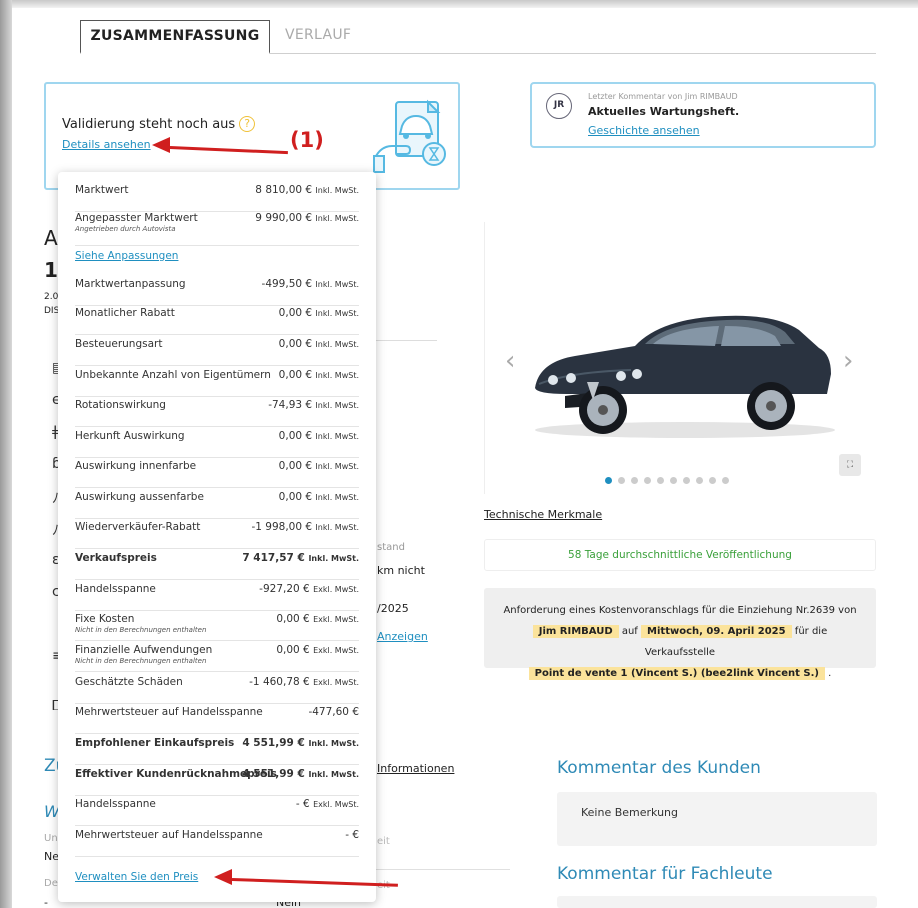 The height and width of the screenshot is (908, 918). Describe the element at coordinates (630, 812) in the screenshot. I see `customer-comment-text: Keine Bemerkung` at that location.